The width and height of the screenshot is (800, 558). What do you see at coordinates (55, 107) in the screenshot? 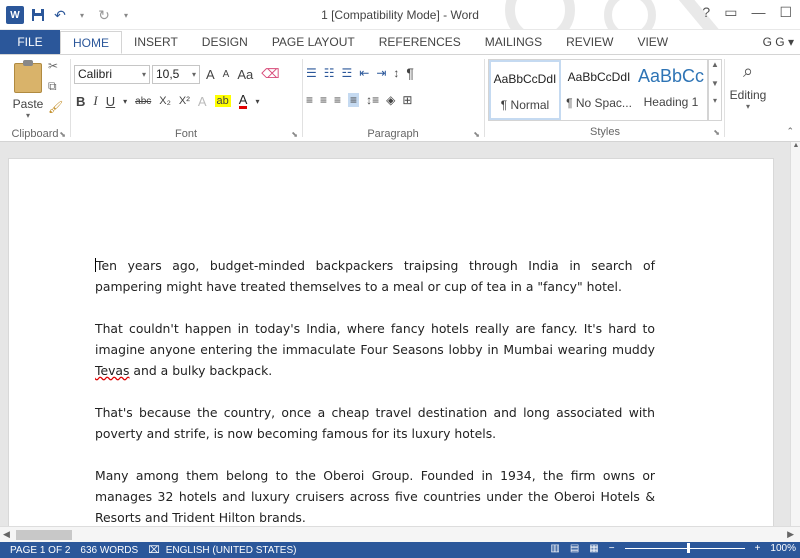
I see `format-painter-icon: 🖌` at bounding box center [55, 107].